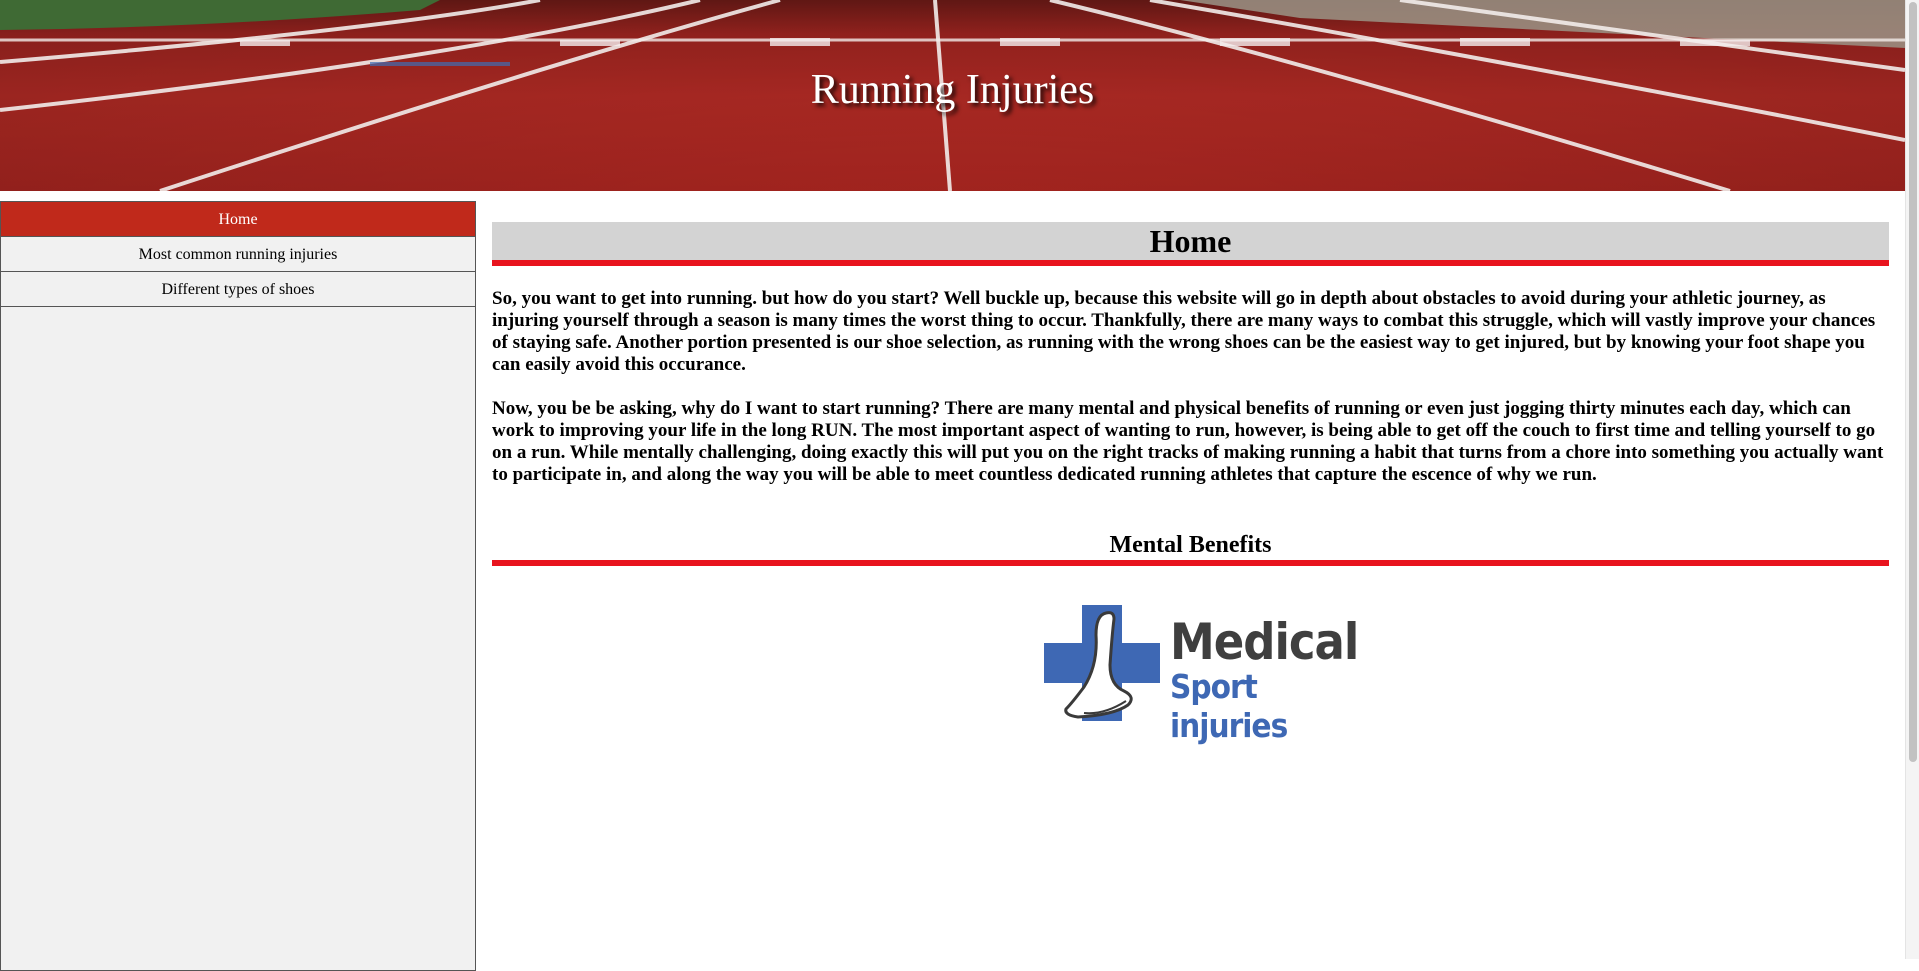 This screenshot has width=1919, height=971. Describe the element at coordinates (1102, 663) in the screenshot. I see `foot-cross-icon` at that location.